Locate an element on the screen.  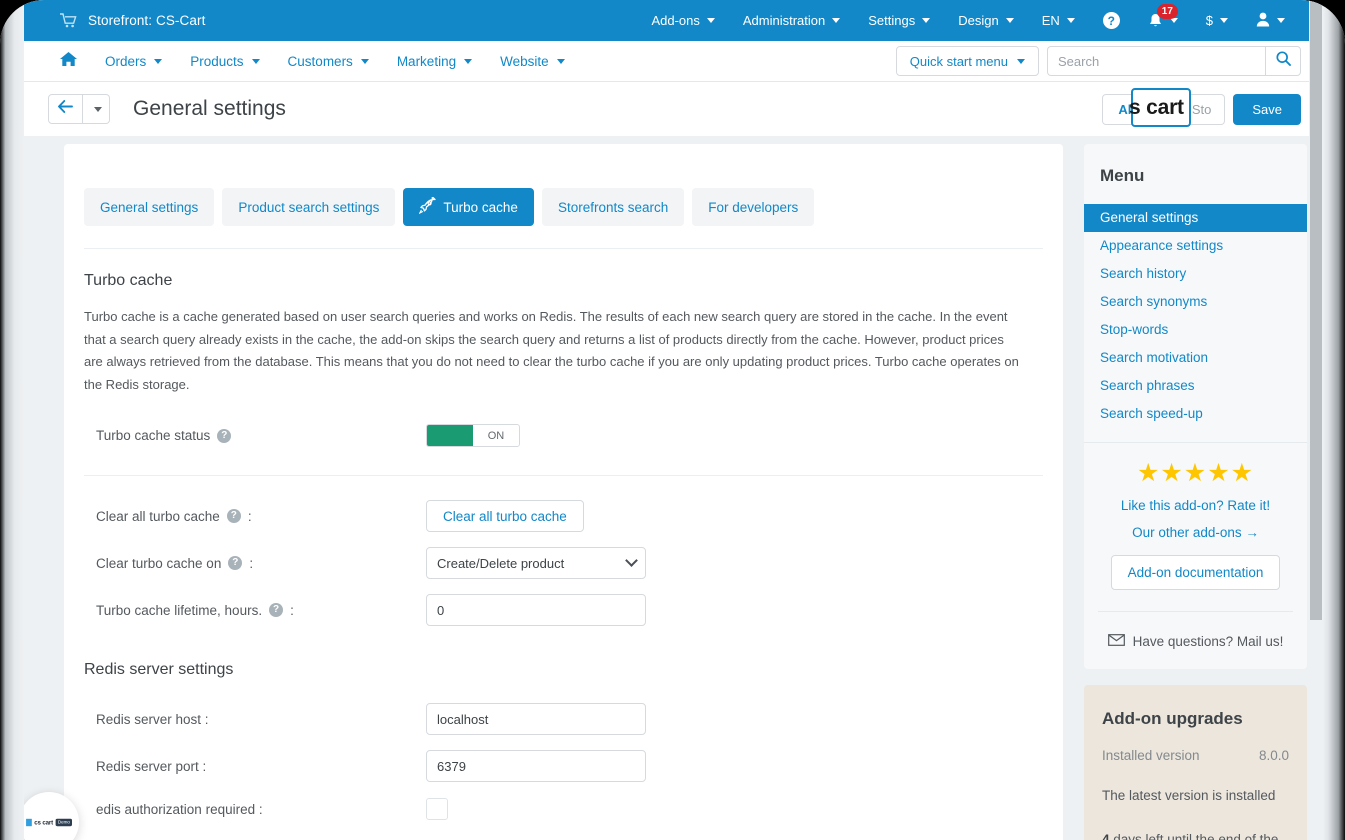
nav-item-website: Website is located at coordinates (532, 61).